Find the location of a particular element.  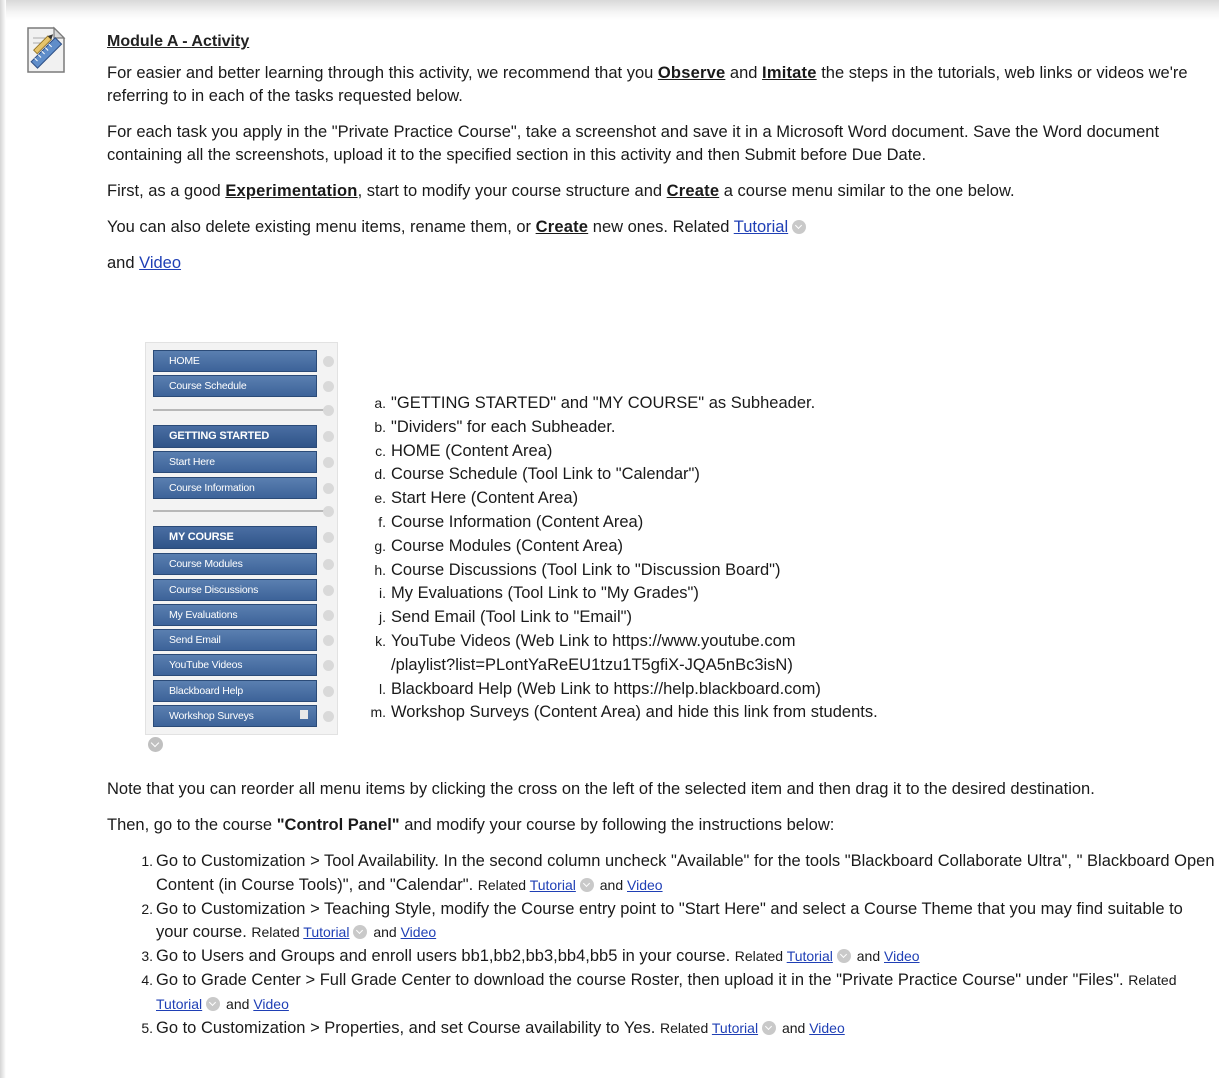

course-menu-item: Blackboard Help is located at coordinates (235, 691).